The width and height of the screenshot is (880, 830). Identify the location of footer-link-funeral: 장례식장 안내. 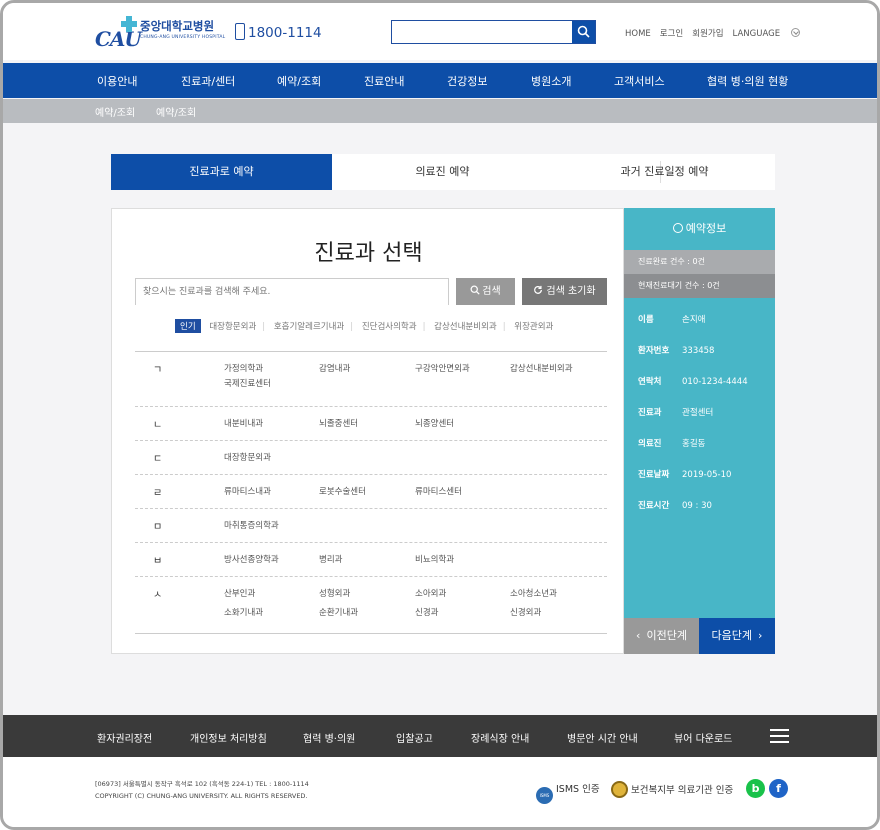
(500, 737).